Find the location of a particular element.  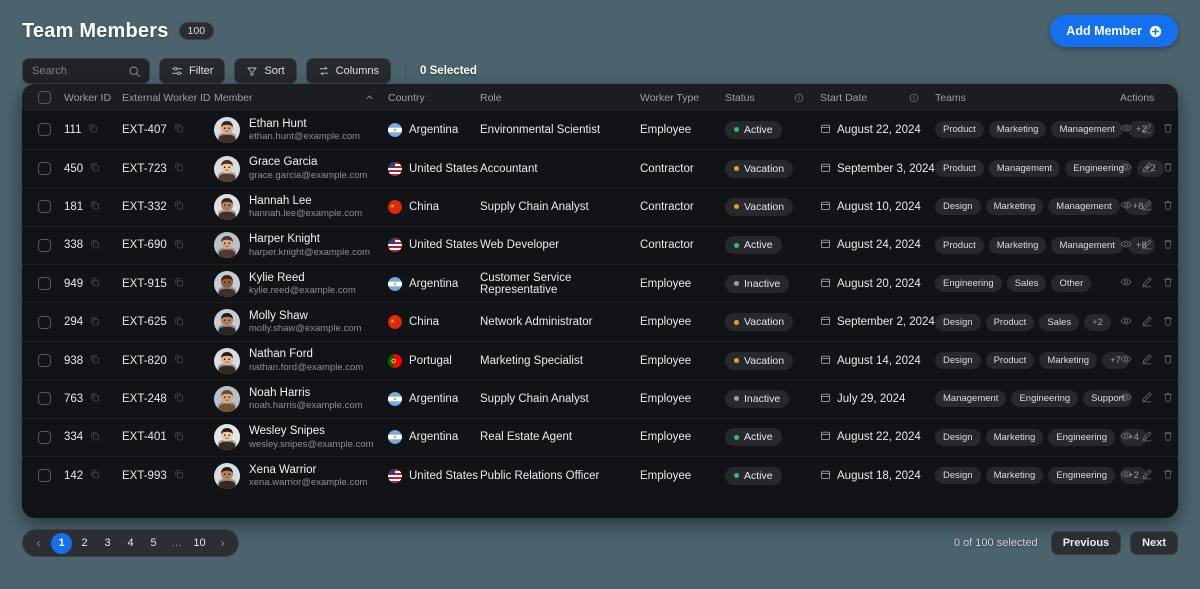

member-cell: Xena Warrior xena.warrior@example.com is located at coordinates (301, 476).